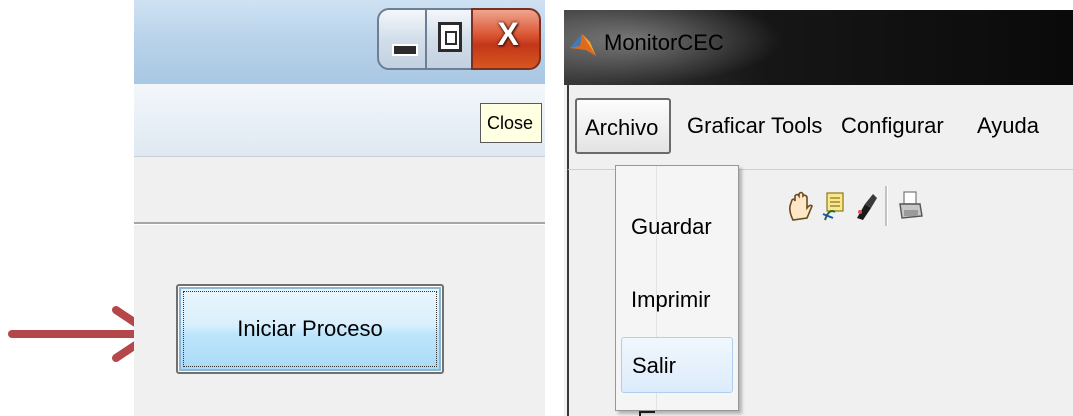  I want to click on hand-icon, so click(800, 206).